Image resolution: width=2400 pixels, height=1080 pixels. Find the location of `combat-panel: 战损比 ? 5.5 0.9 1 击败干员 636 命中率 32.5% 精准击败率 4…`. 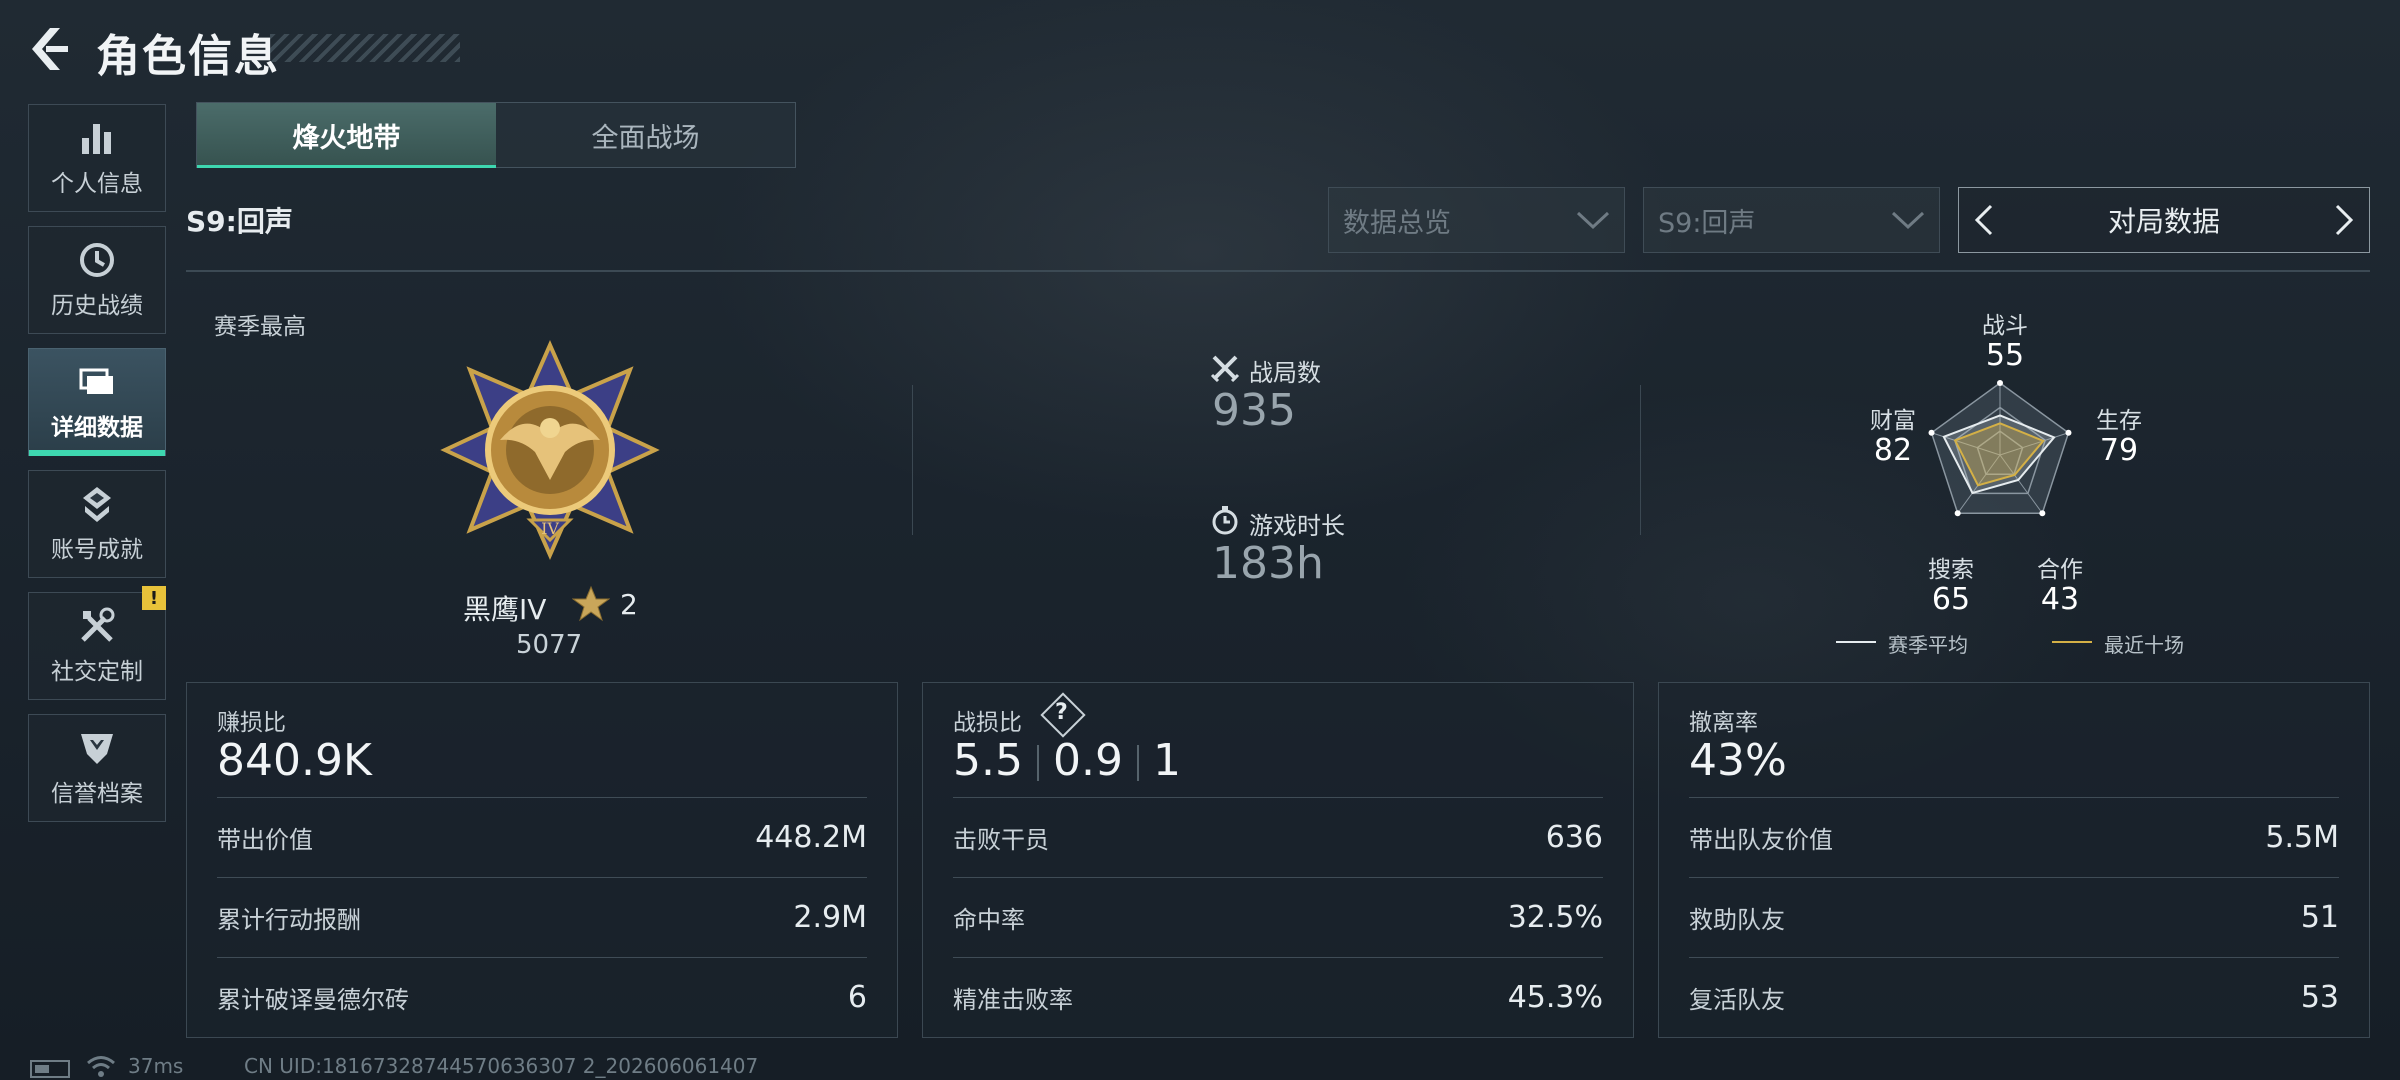

combat-panel: 战损比 ? 5.5 0.9 1 击败干员 636 命中率 32.5% 精准击败率 4… is located at coordinates (1278, 860).